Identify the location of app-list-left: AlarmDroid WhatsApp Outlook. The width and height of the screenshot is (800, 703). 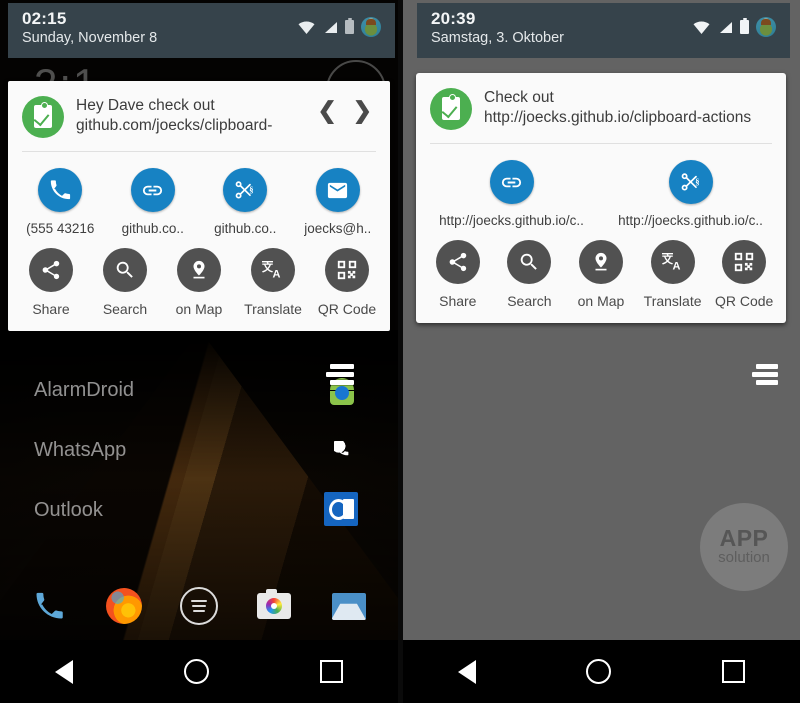
(199, 450).